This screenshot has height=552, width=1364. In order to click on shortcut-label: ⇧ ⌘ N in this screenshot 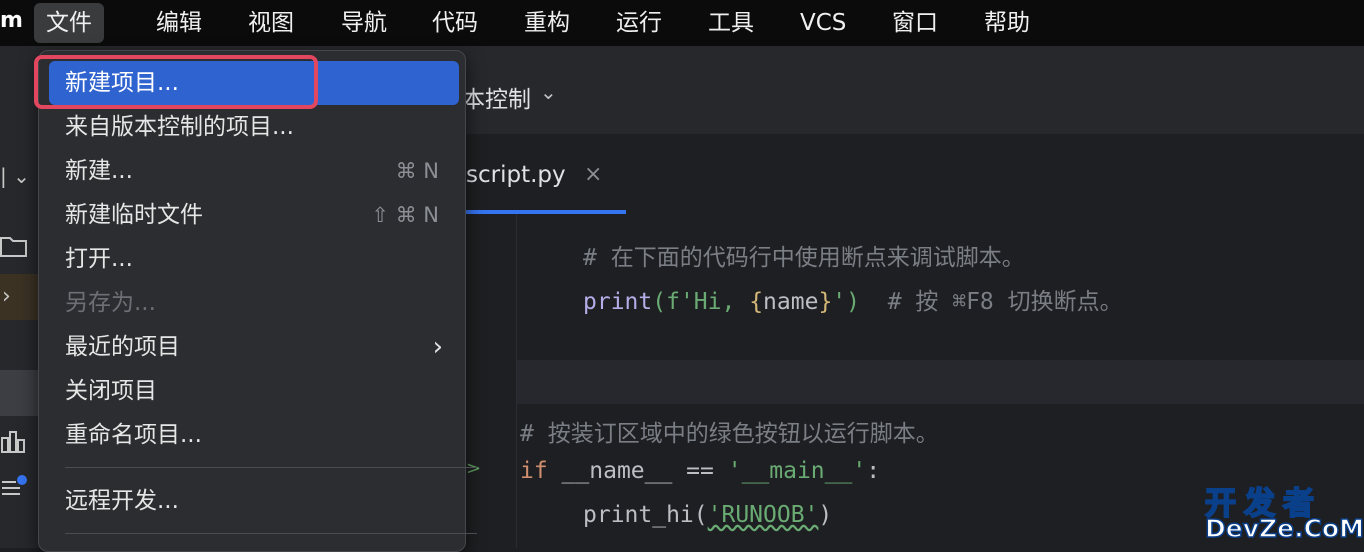, I will do `click(405, 215)`.